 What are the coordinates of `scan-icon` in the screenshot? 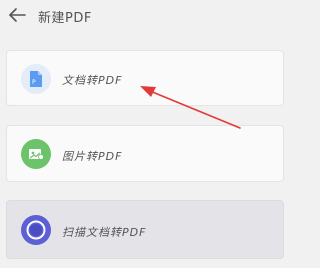 It's located at (36, 230).